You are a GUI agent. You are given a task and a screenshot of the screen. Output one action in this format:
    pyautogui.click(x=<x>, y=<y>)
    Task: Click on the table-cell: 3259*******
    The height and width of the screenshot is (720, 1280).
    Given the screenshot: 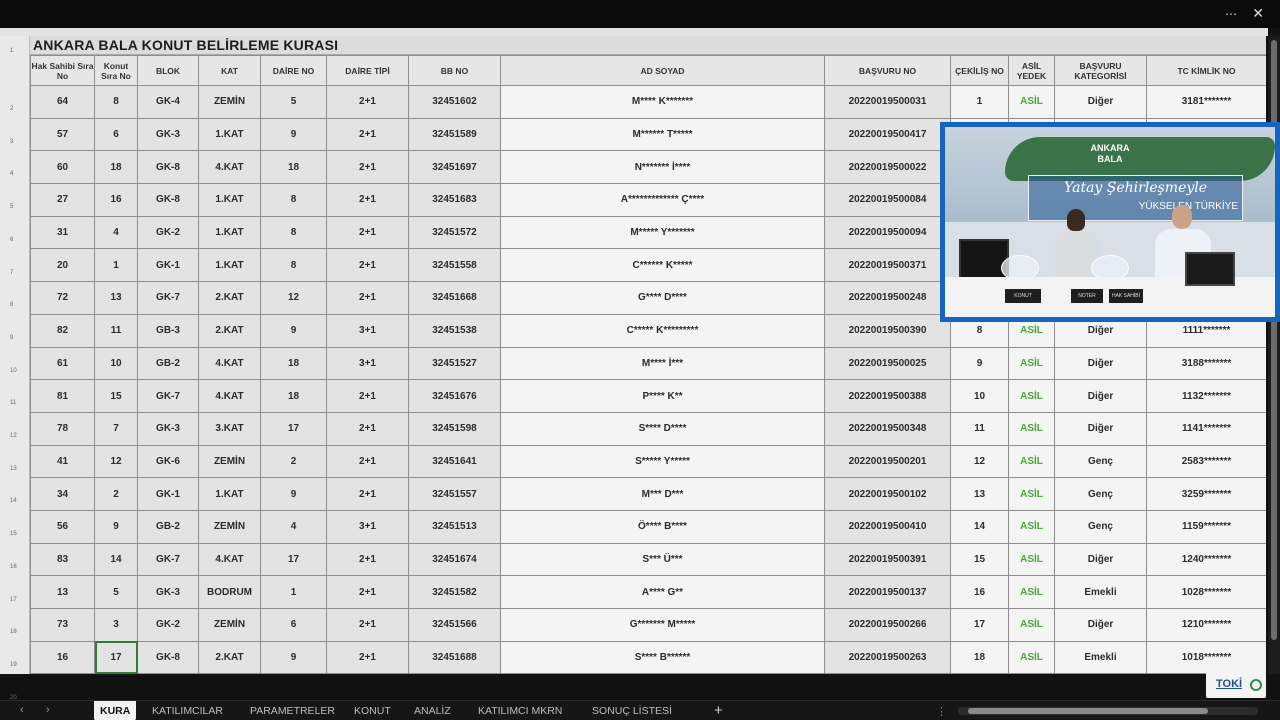 What is the action you would take?
    pyautogui.click(x=1206, y=494)
    